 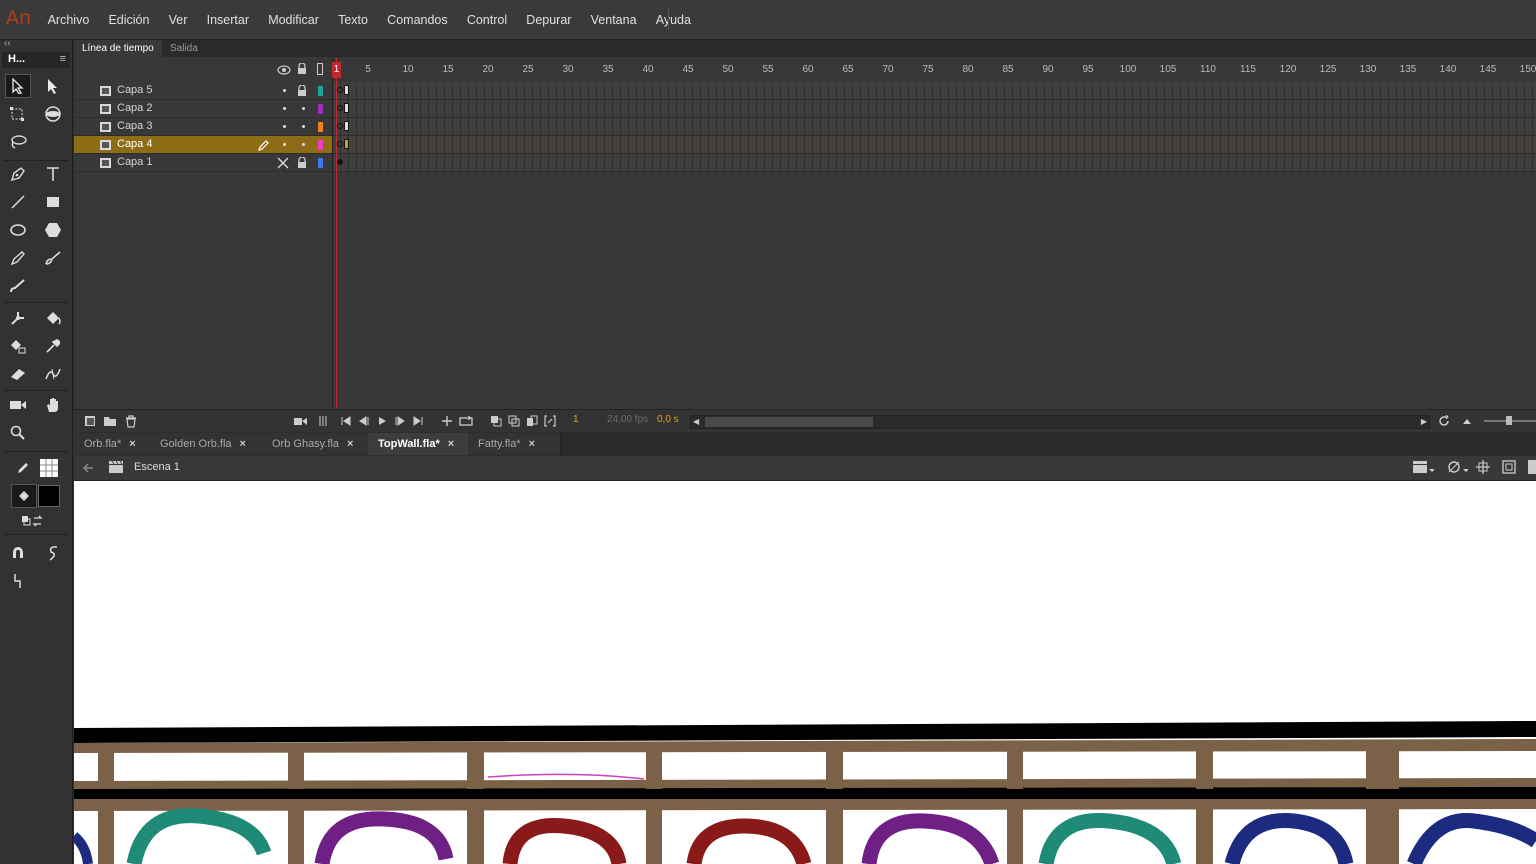 What do you see at coordinates (353, 20) in the screenshot?
I see `menu-texto: Texto` at bounding box center [353, 20].